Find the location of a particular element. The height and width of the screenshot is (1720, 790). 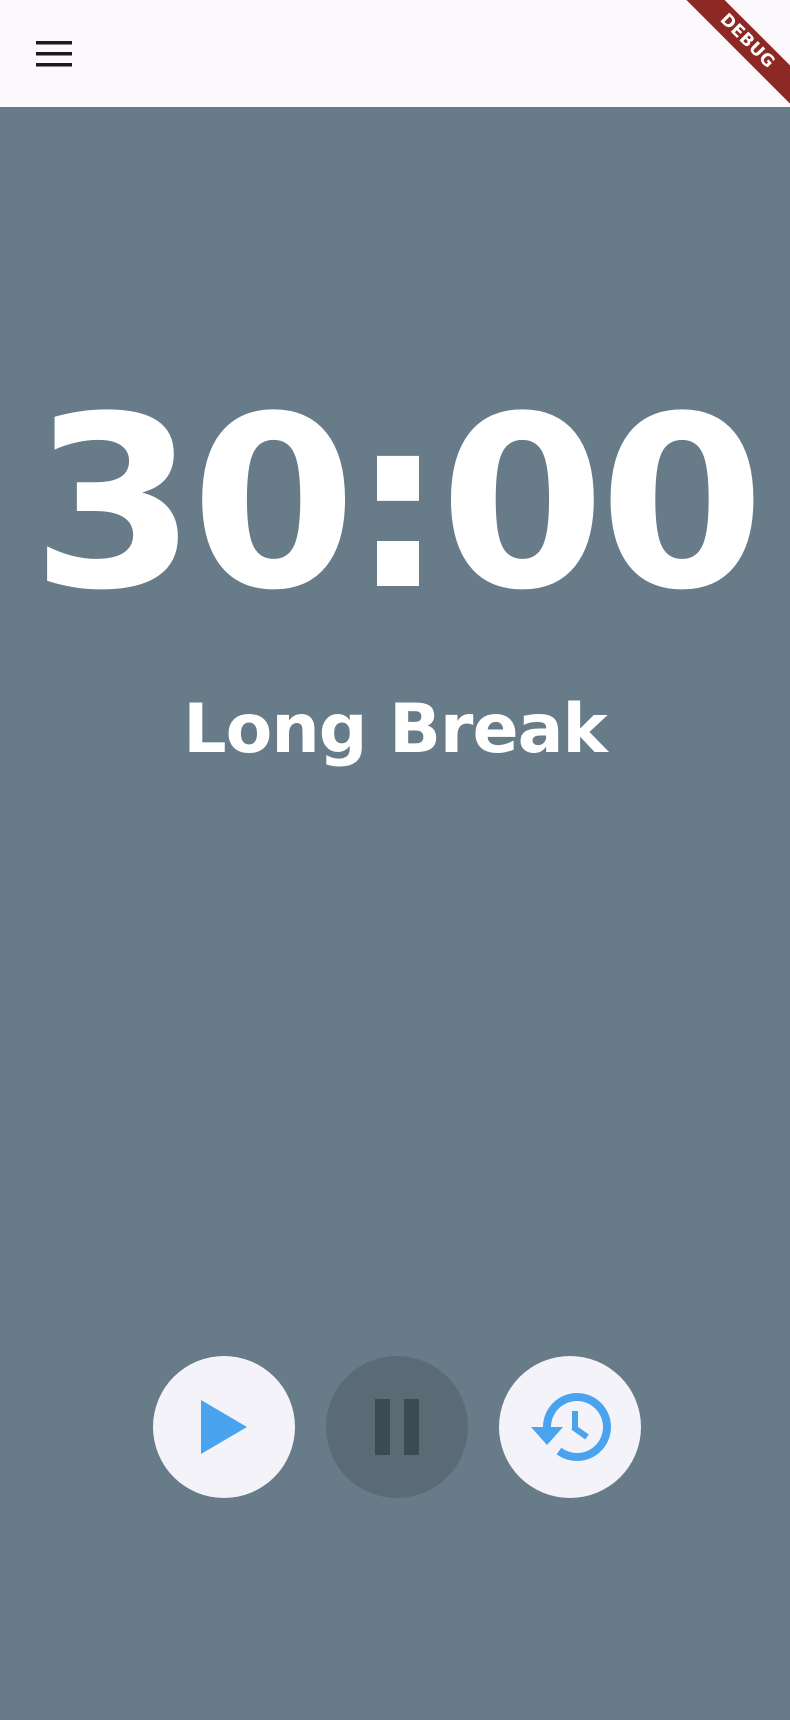

play-icon is located at coordinates (224, 1427).